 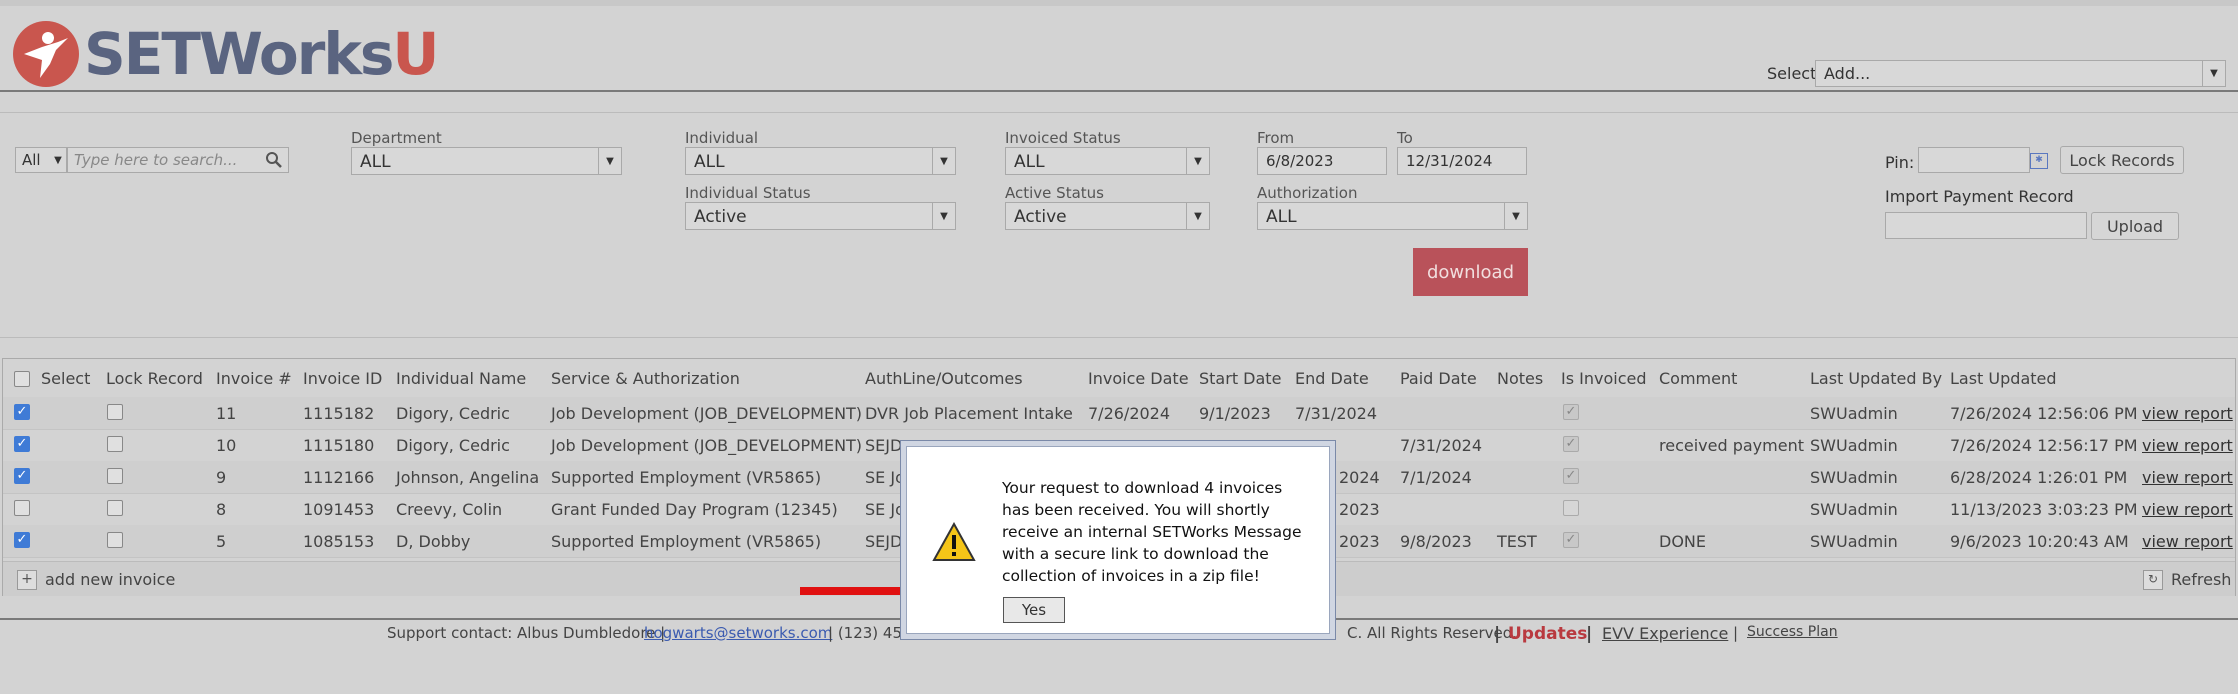 I want to click on refresh-icon: ↻, so click(x=2153, y=580).